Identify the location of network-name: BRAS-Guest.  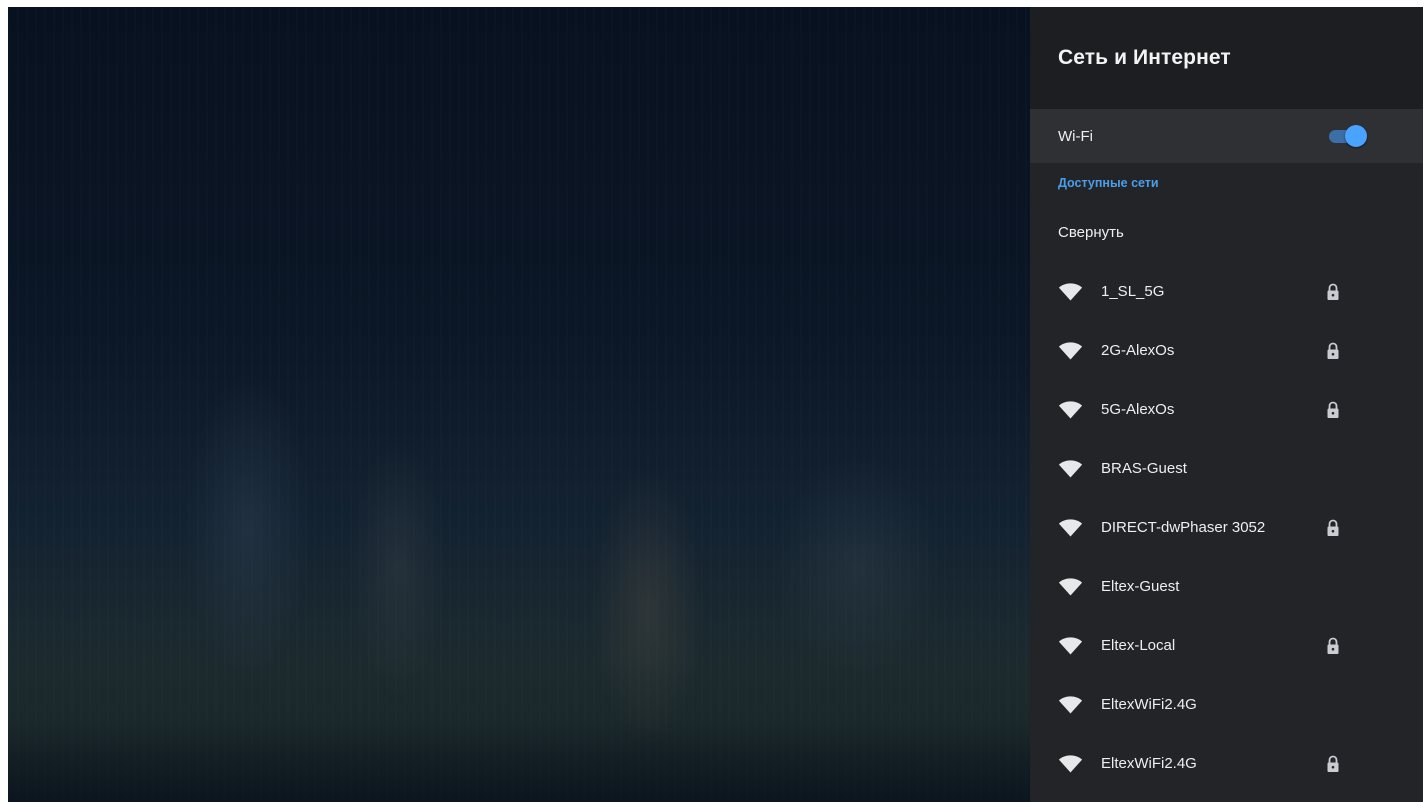
(1144, 468).